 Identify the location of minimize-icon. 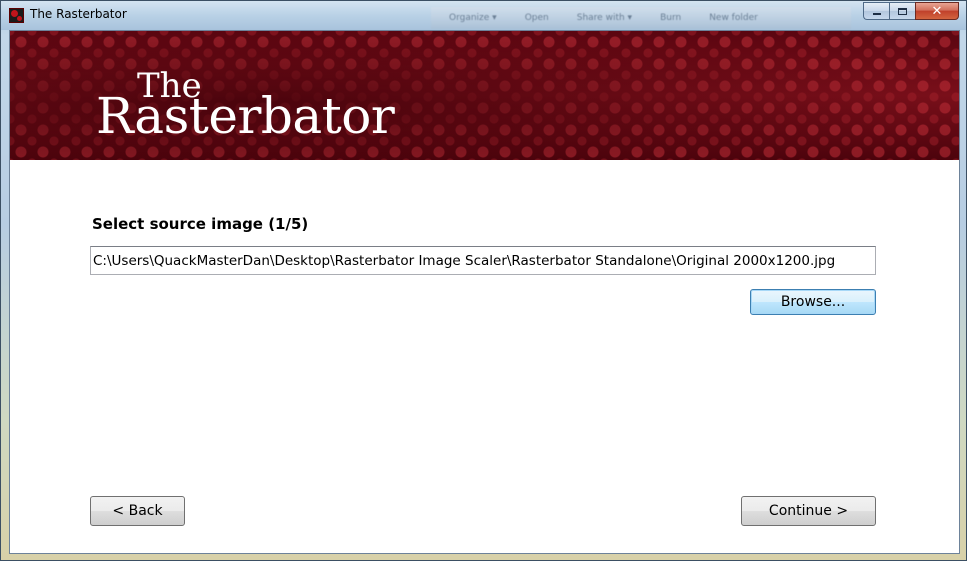
(876, 14).